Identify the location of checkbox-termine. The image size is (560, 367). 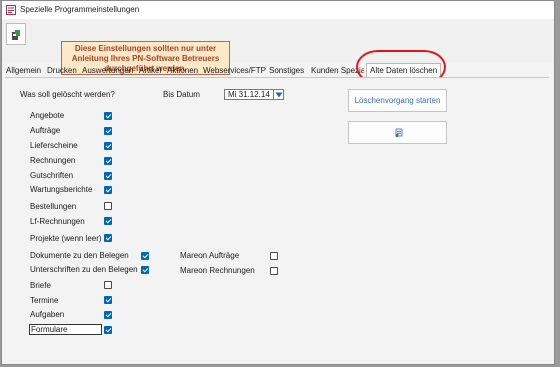
(108, 300).